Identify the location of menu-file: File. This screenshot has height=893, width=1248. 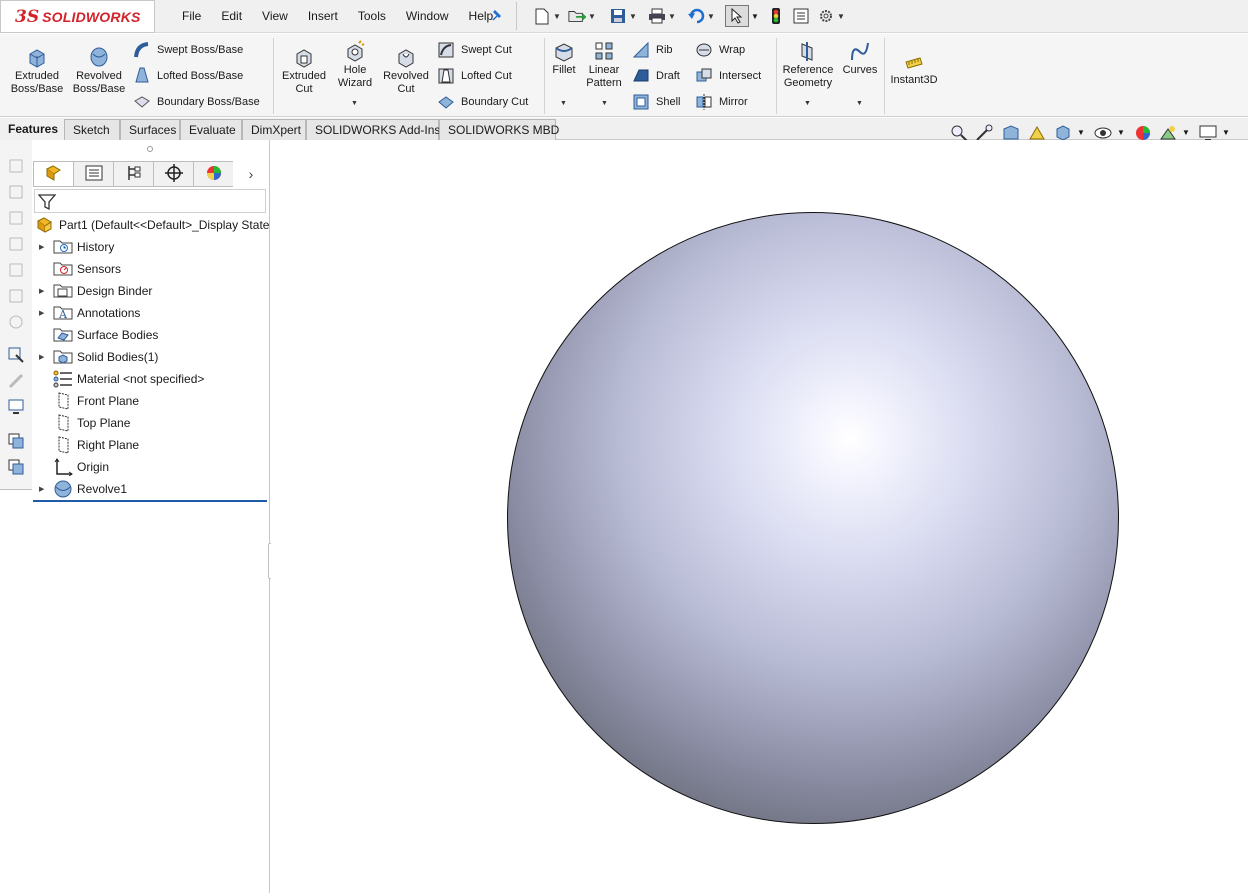
(191, 16).